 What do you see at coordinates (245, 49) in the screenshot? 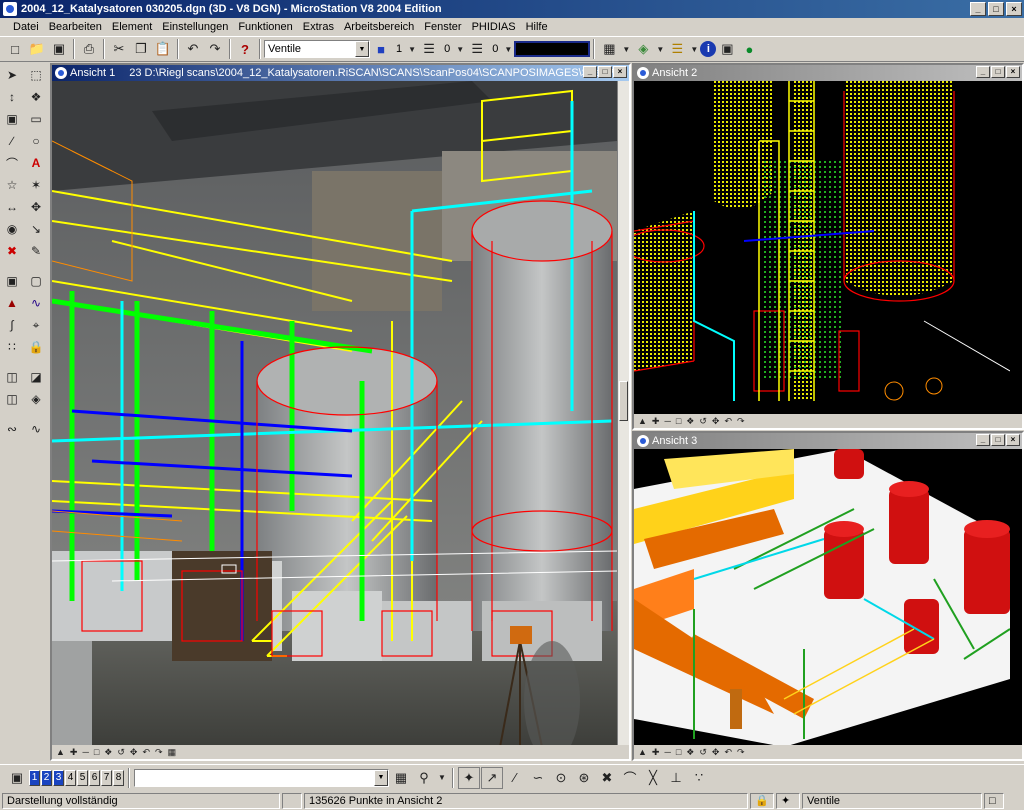
I see `help-icon: ?` at bounding box center [245, 49].